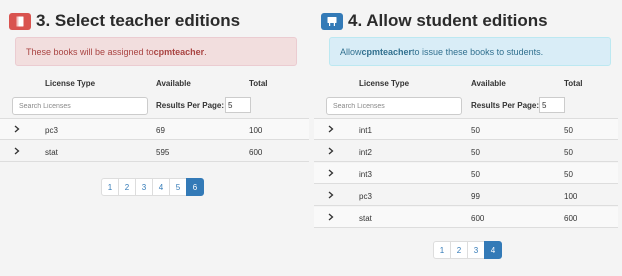 Image resolution: width=622 pixels, height=276 pixels. I want to click on table-row: int3 50 50, so click(466, 173).